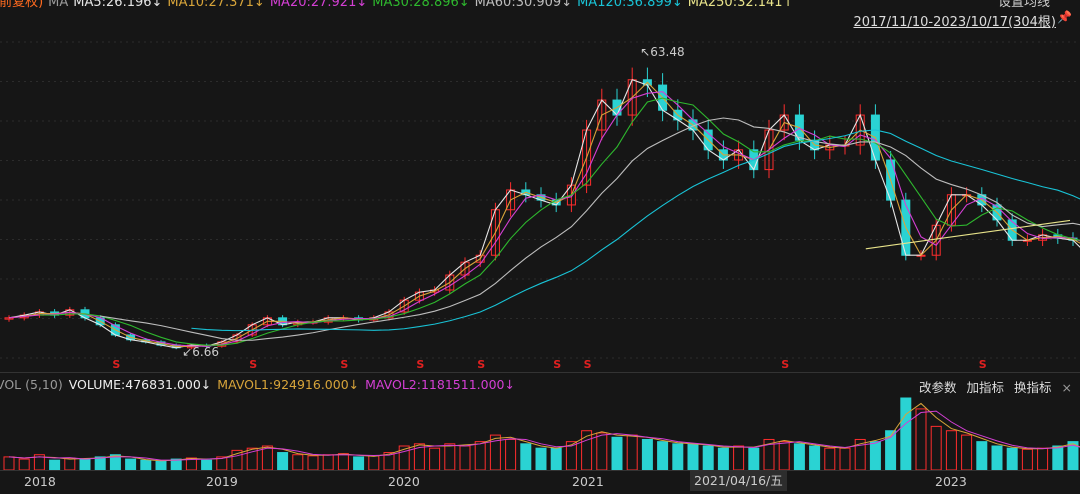  What do you see at coordinates (588, 481) in the screenshot?
I see `x-tick-2021: 2021` at bounding box center [588, 481].